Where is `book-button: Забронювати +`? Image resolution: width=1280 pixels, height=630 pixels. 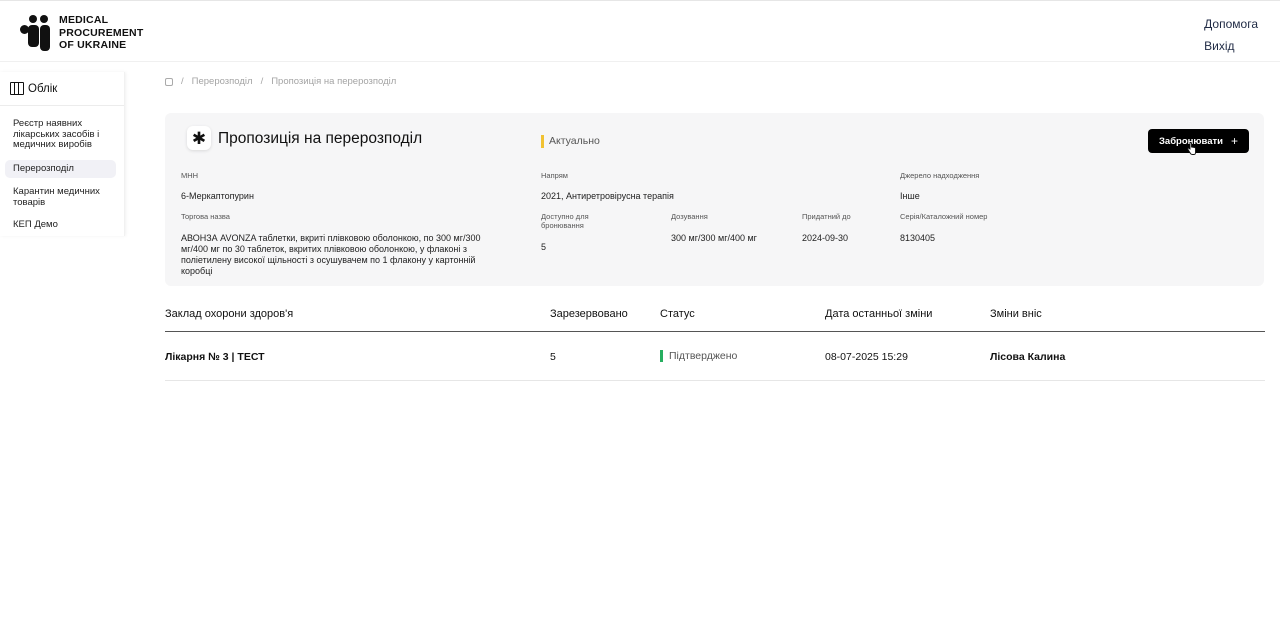
book-button: Забронювати + is located at coordinates (1198, 141).